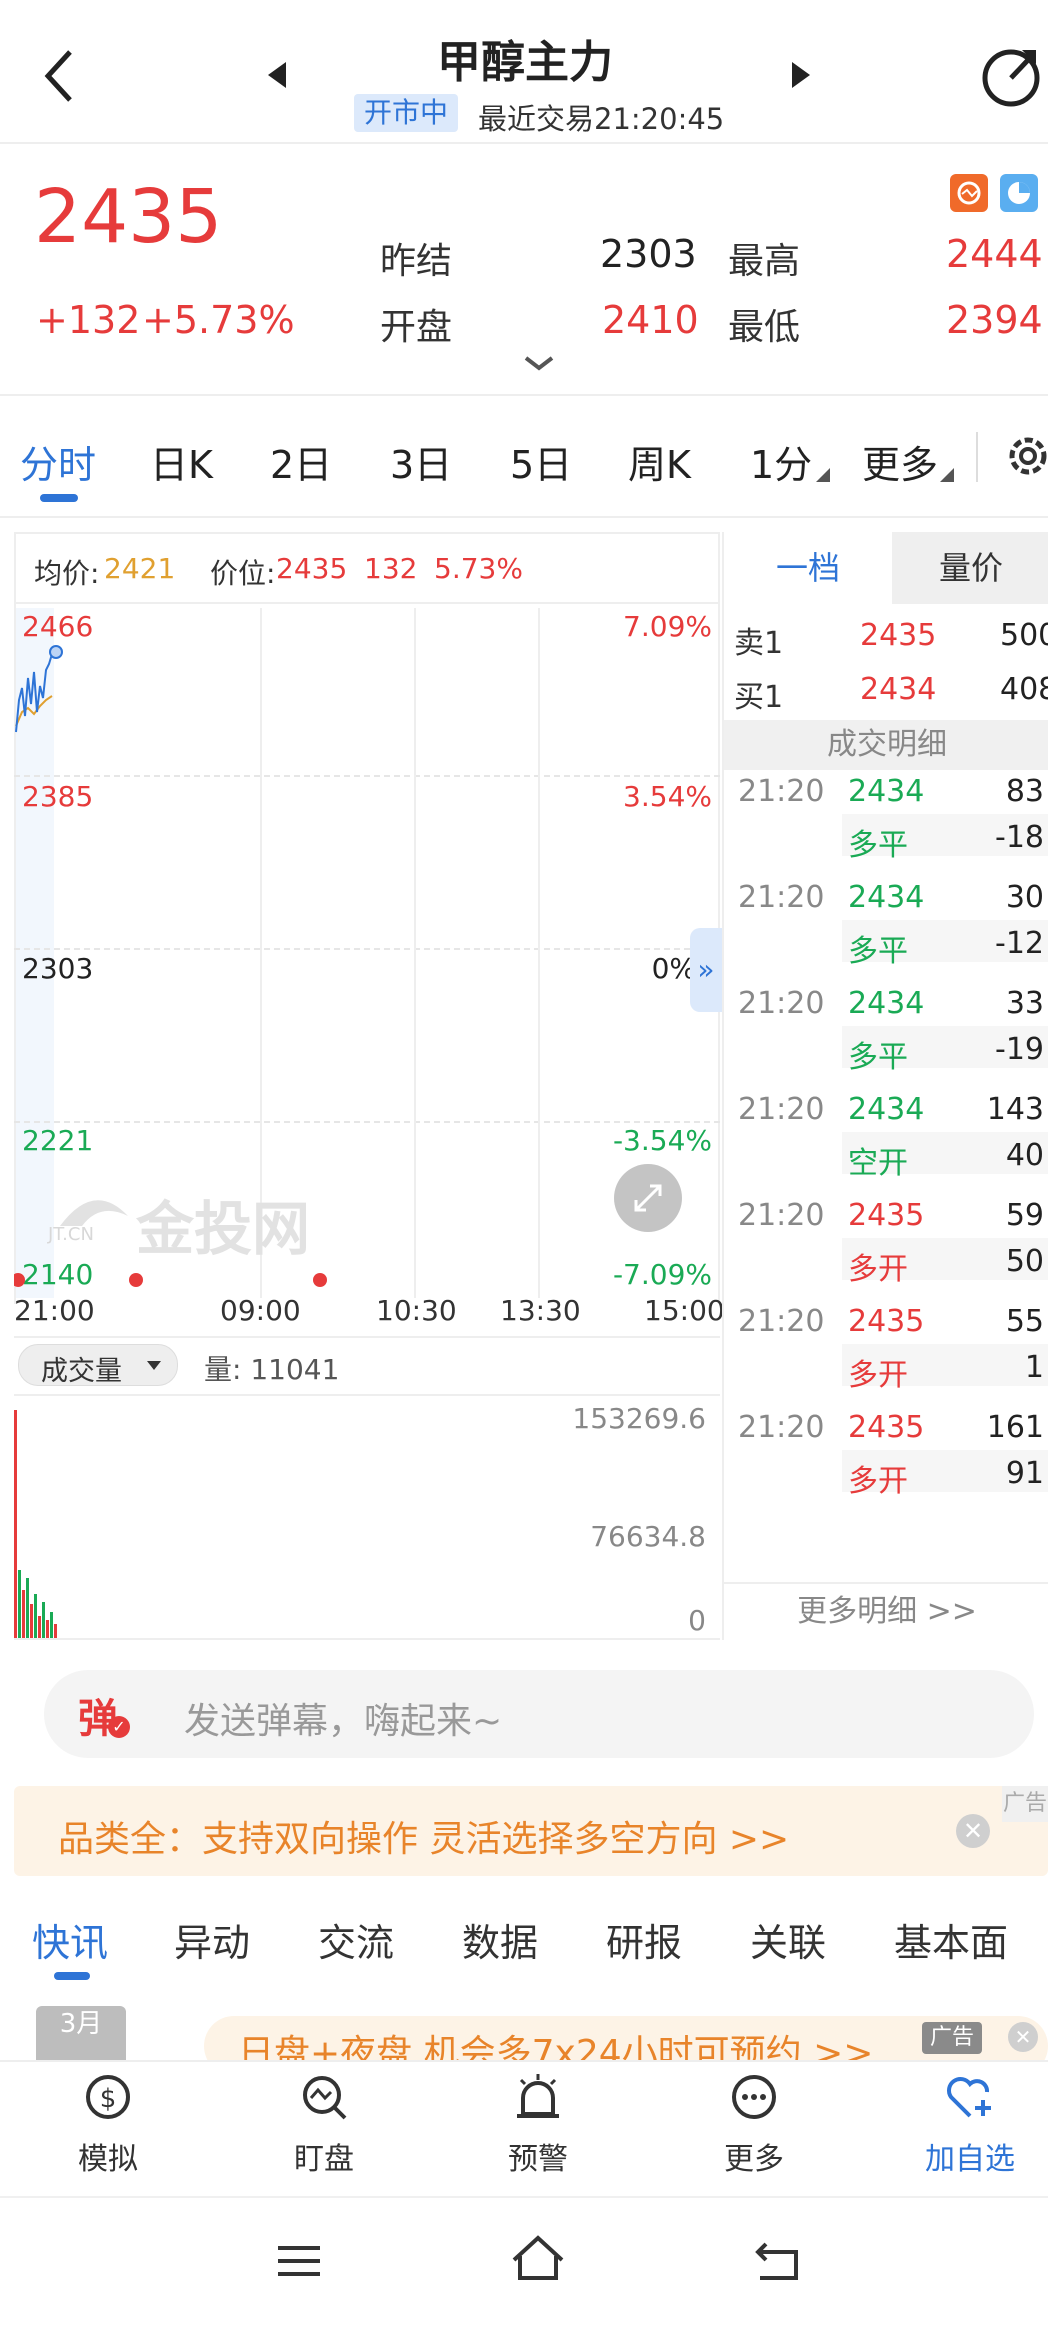 This screenshot has height=2326, width=1048. Describe the element at coordinates (212, 1939) in the screenshot. I see `tab-news-movement: 异动` at that location.